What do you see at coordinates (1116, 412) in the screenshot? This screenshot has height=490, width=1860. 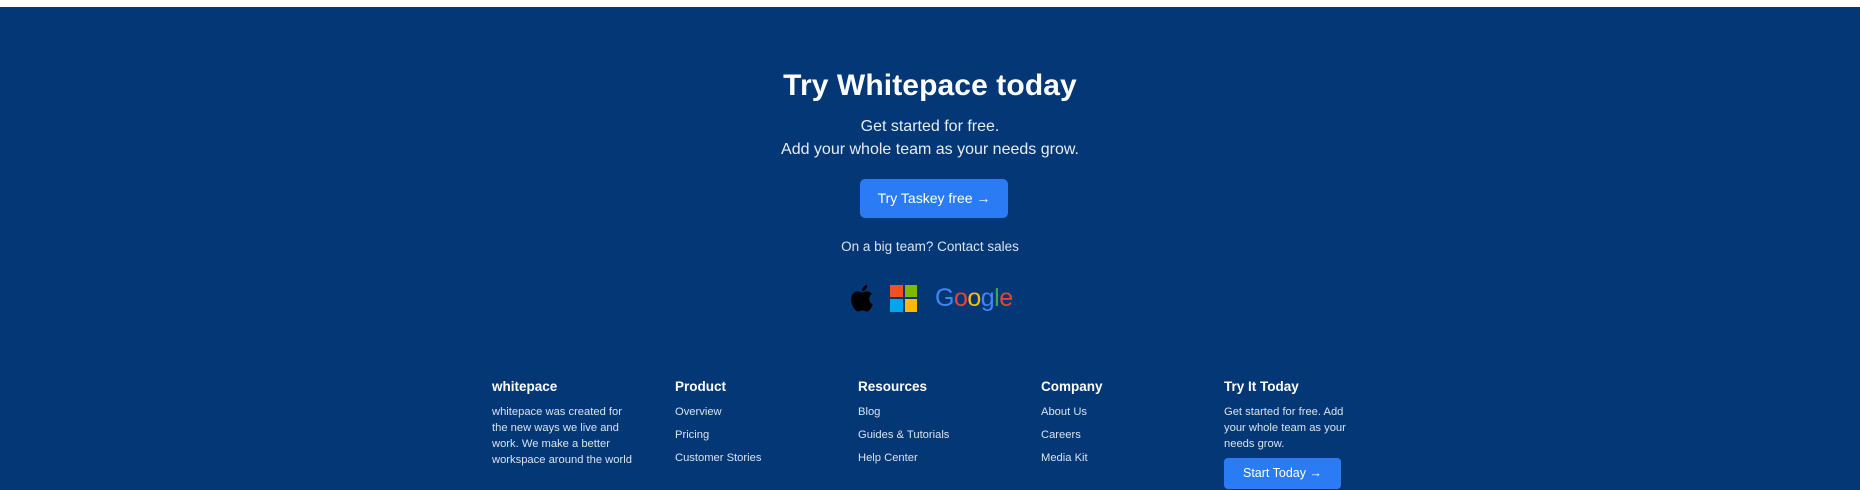 I see `footer-link-about-us: About Us` at bounding box center [1116, 412].